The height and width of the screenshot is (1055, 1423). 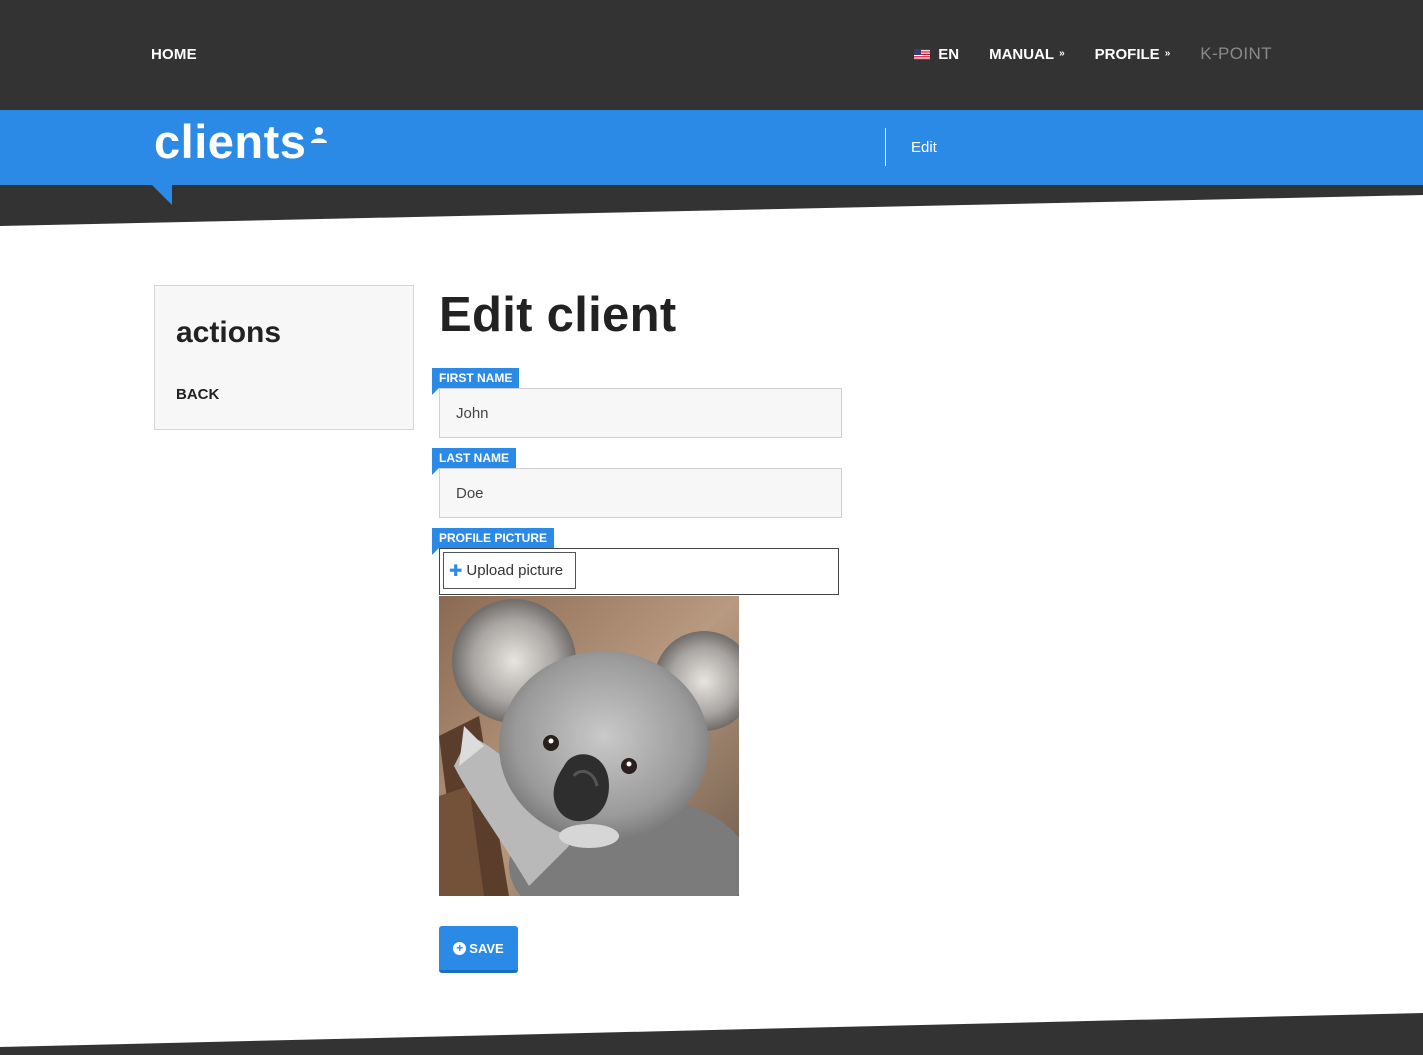 I want to click on actions-title: actions, so click(x=229, y=332).